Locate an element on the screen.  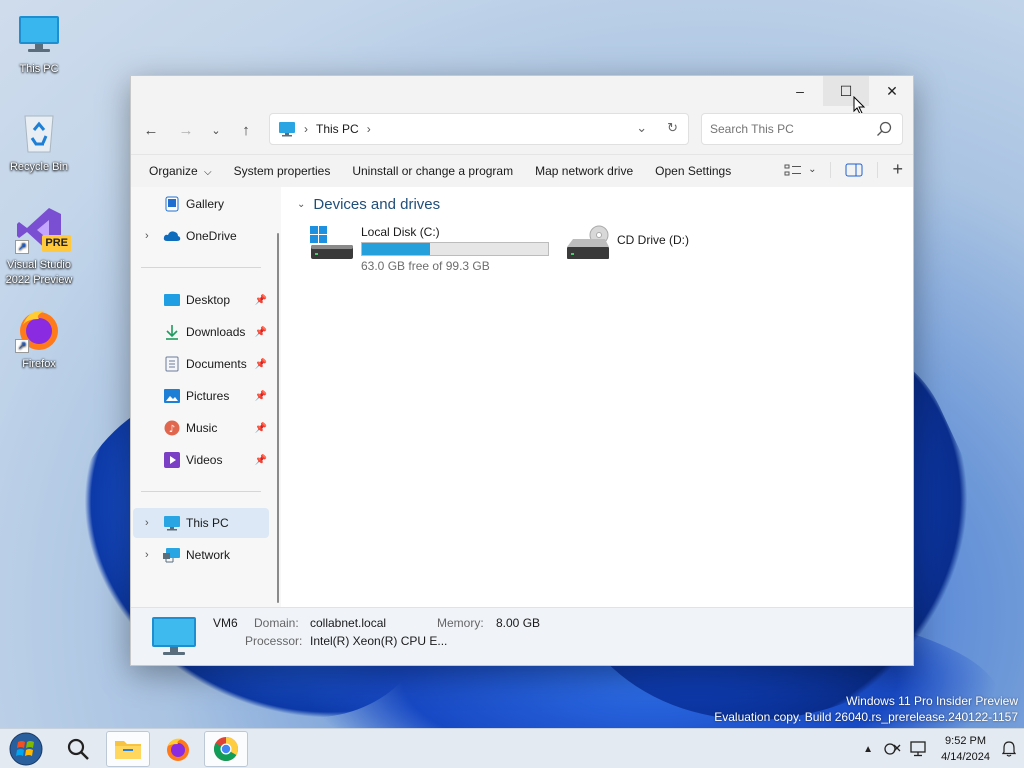
taskbar-firefox is located at coordinates (178, 749).